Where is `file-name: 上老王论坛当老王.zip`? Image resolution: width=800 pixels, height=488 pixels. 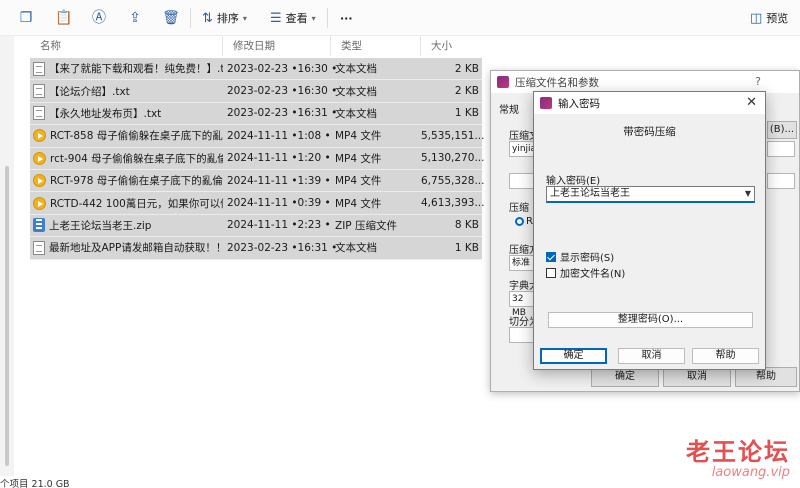 file-name: 上老王论坛当老王.zip is located at coordinates (100, 225).